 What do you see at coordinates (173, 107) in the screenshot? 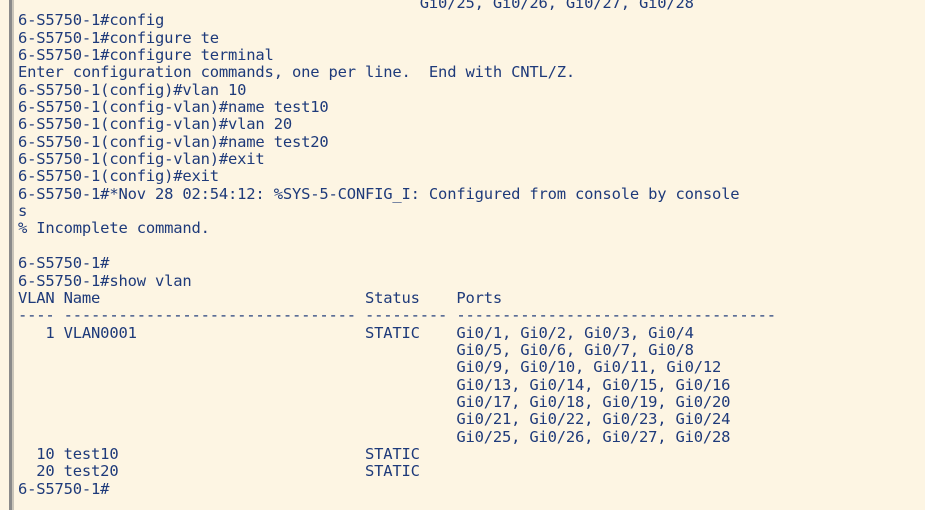
I see `terminal-line: 6-S5750-1(config-vlan)#name test10` at bounding box center [173, 107].